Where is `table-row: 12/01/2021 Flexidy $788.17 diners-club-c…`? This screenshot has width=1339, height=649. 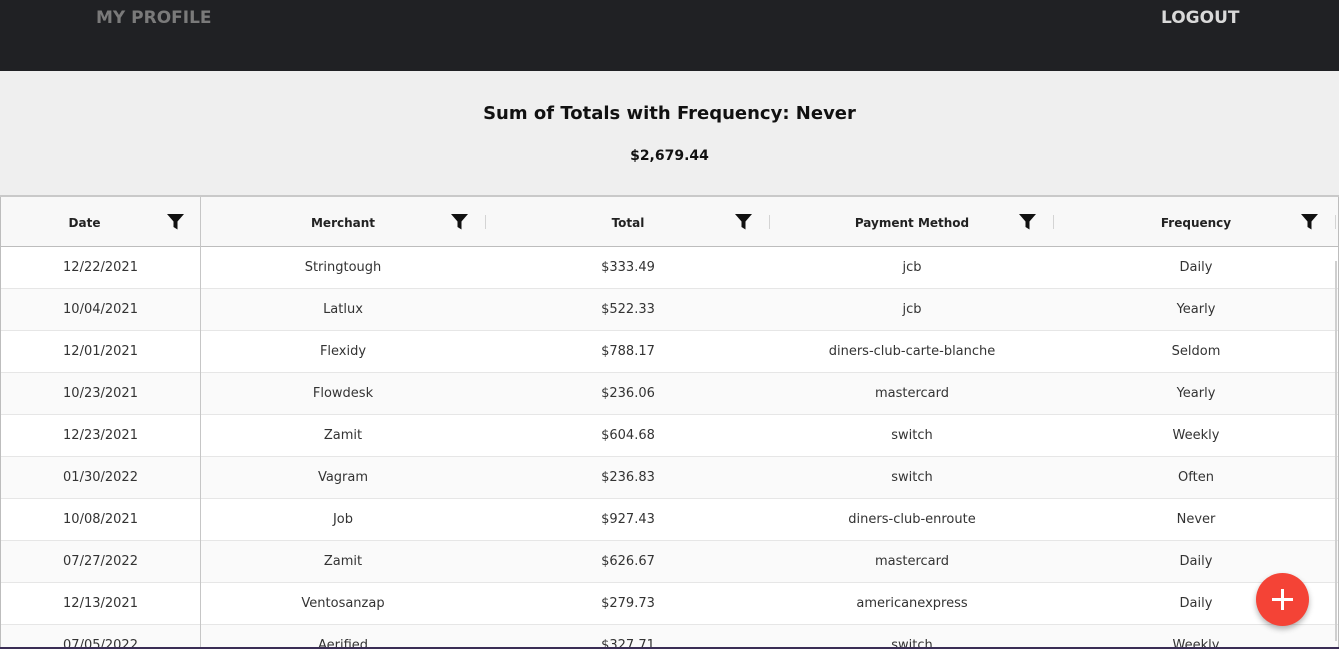 table-row: 12/01/2021 Flexidy $788.17 diners-club-c… is located at coordinates (669, 352).